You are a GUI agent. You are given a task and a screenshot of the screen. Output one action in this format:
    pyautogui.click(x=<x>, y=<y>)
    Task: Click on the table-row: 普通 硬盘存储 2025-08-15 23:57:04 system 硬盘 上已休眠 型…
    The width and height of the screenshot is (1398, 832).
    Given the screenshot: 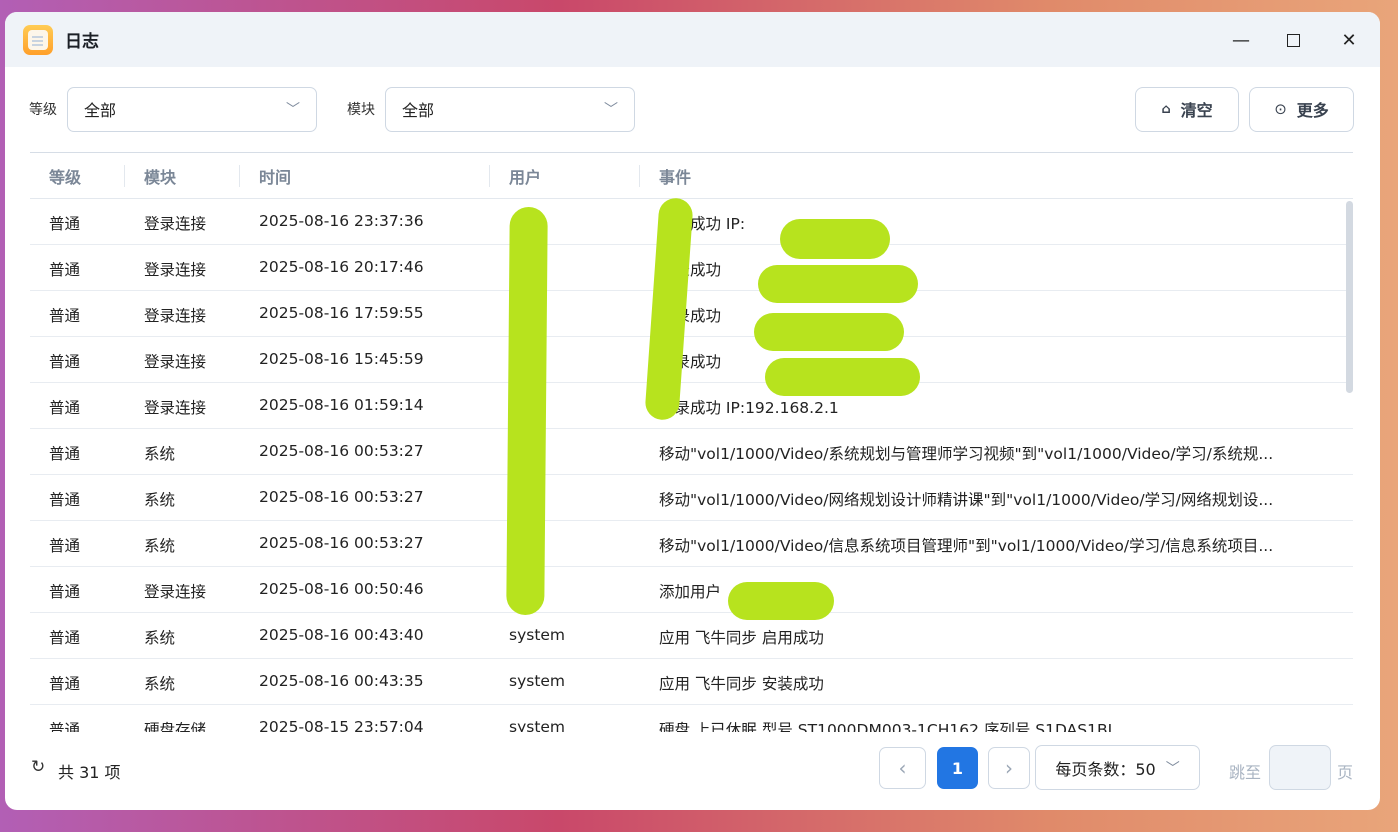 What is the action you would take?
    pyautogui.click(x=691, y=718)
    